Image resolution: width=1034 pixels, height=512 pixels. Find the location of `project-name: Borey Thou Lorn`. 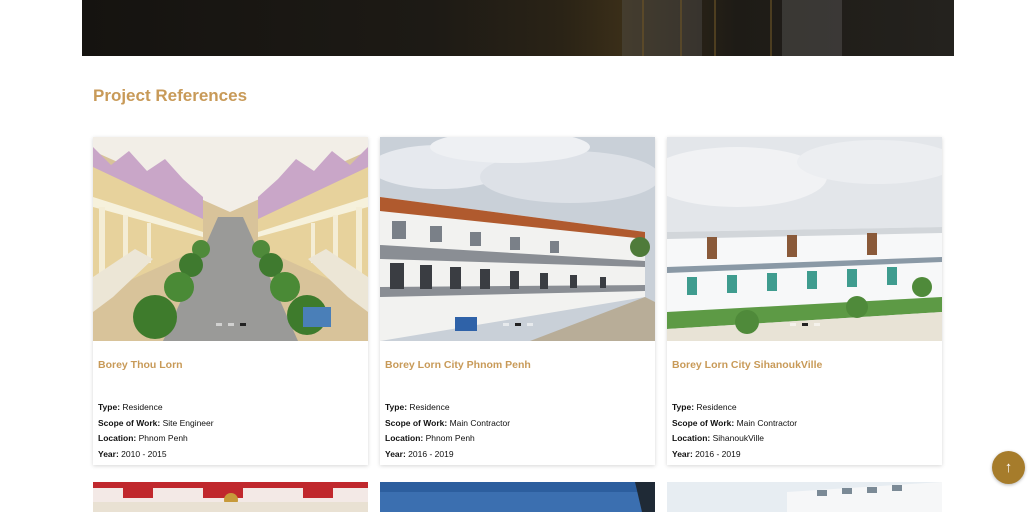

project-name: Borey Thou Lorn is located at coordinates (140, 365).